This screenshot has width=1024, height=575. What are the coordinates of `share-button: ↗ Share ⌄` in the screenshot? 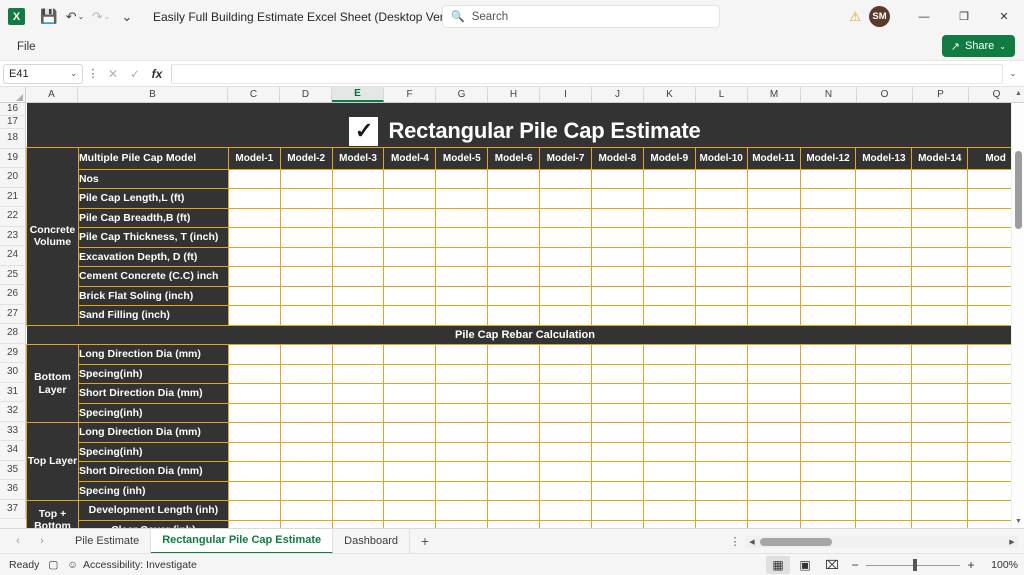 It's located at (978, 46).